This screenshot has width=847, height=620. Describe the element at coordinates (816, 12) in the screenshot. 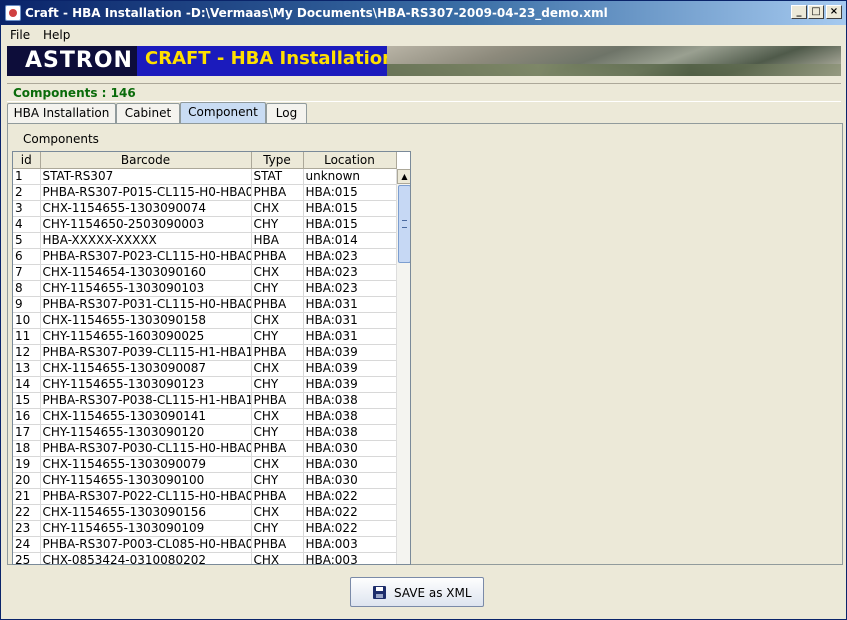

I see `maximize-button: □` at that location.